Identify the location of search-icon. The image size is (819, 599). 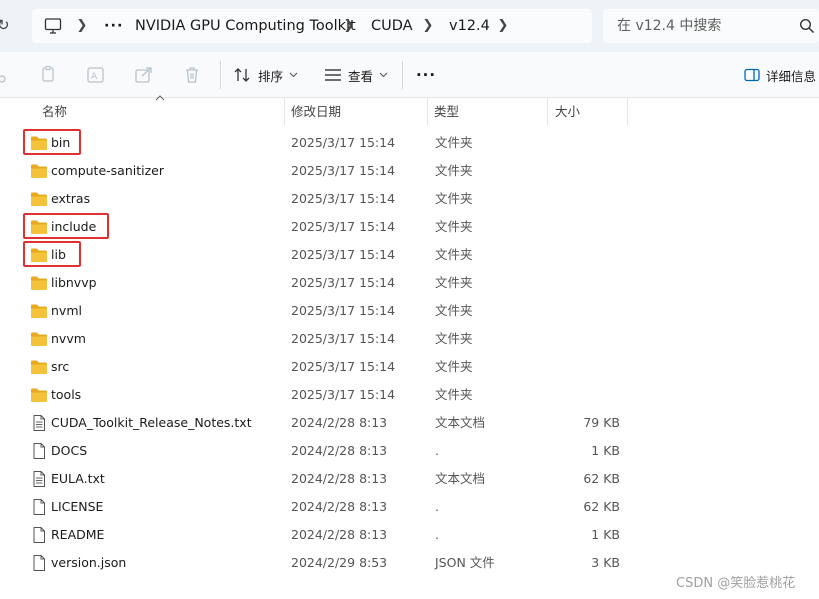
(807, 26).